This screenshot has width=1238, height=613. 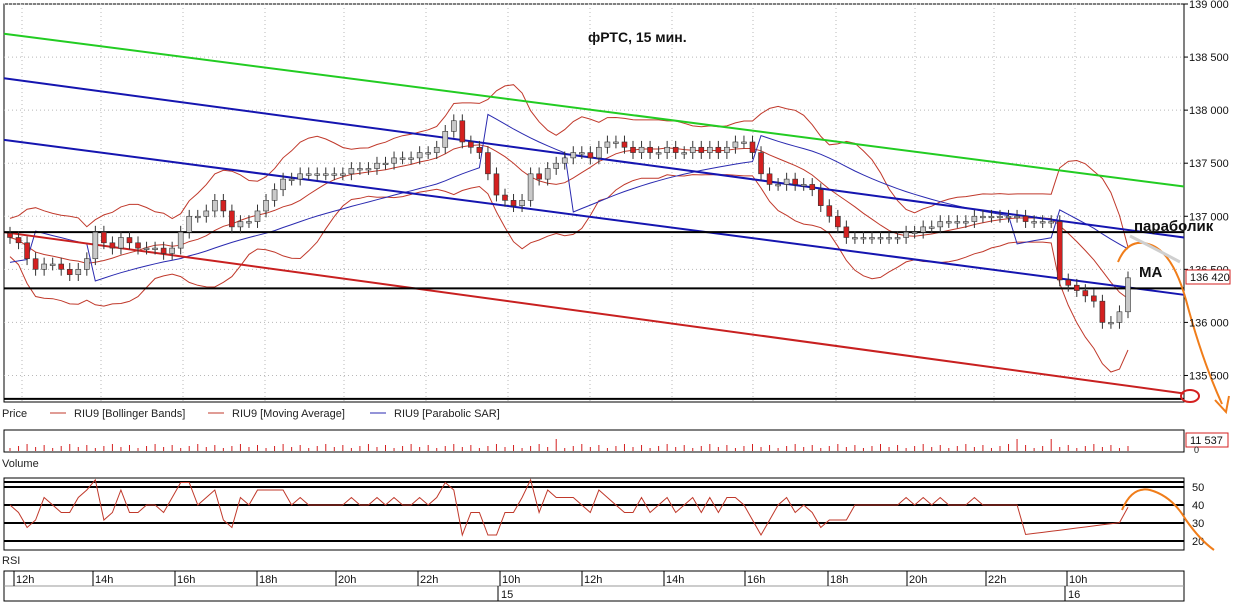 I want to click on annotation-ma: MA, so click(x=1150, y=272).